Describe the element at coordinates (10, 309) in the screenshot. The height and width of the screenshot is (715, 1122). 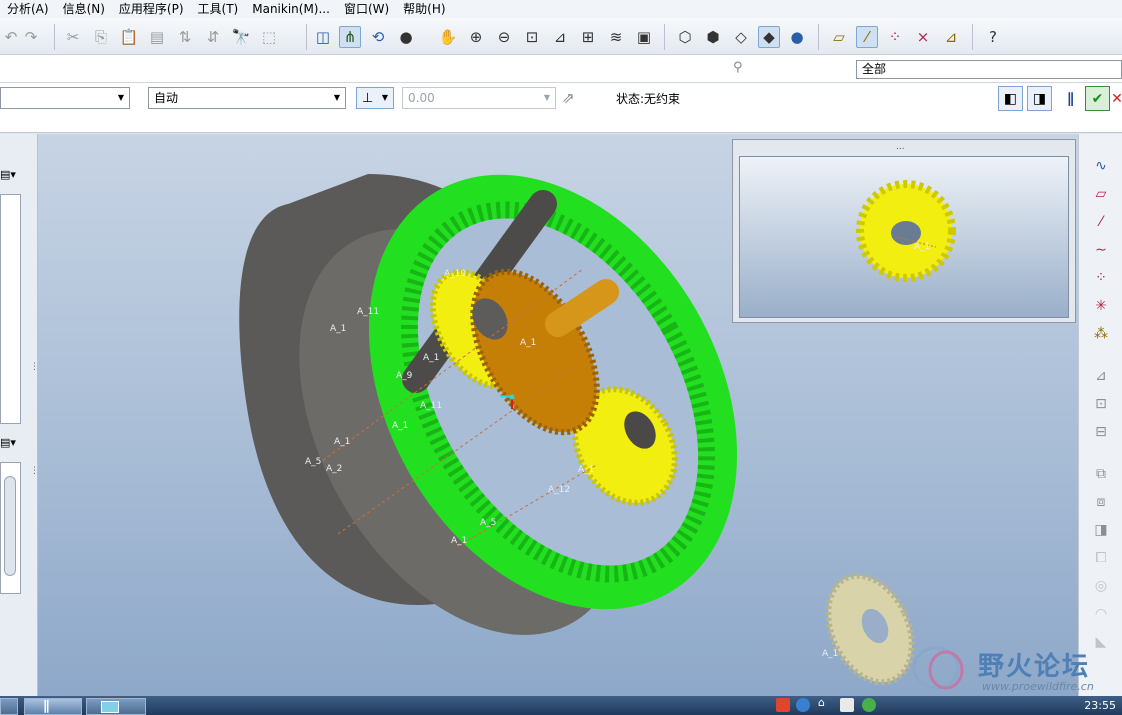
I see `model-tree` at that location.